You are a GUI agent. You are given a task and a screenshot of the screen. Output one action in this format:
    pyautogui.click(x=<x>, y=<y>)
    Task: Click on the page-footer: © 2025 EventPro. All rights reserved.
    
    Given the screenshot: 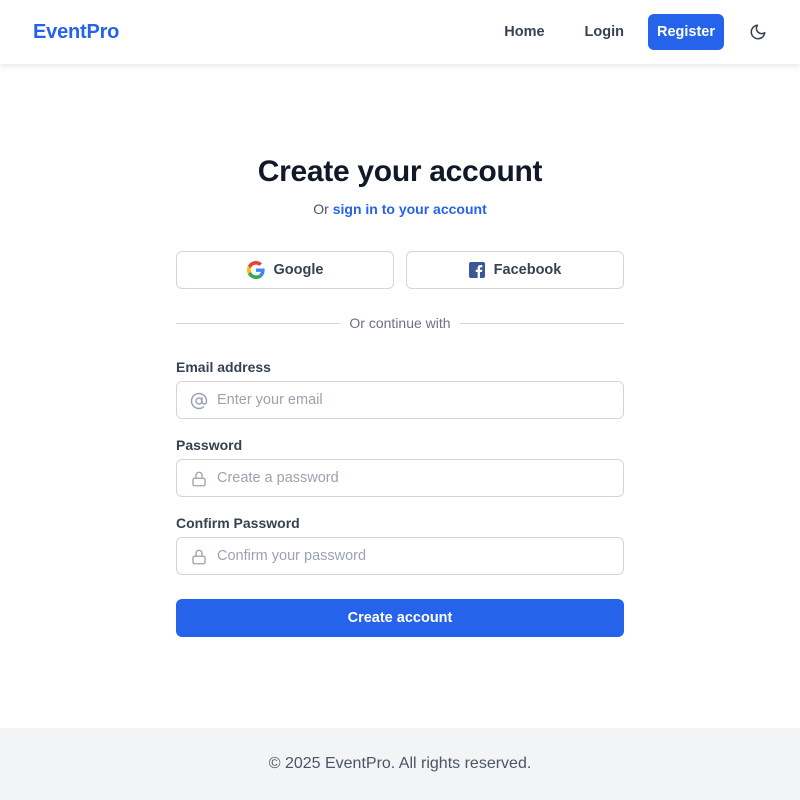 What is the action you would take?
    pyautogui.click(x=400, y=764)
    